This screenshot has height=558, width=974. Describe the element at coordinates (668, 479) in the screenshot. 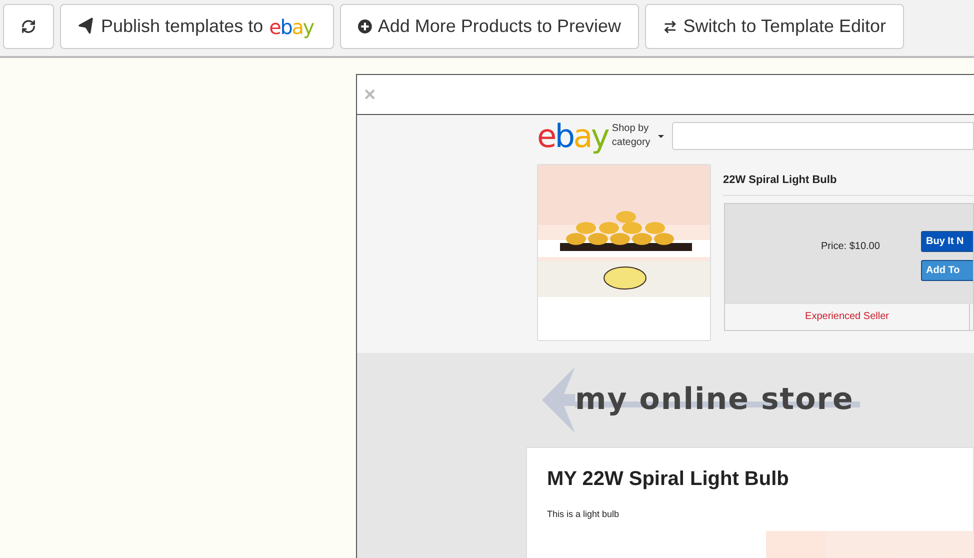

I see `store-heading: MY 22W Spiral Light Bulb` at that location.